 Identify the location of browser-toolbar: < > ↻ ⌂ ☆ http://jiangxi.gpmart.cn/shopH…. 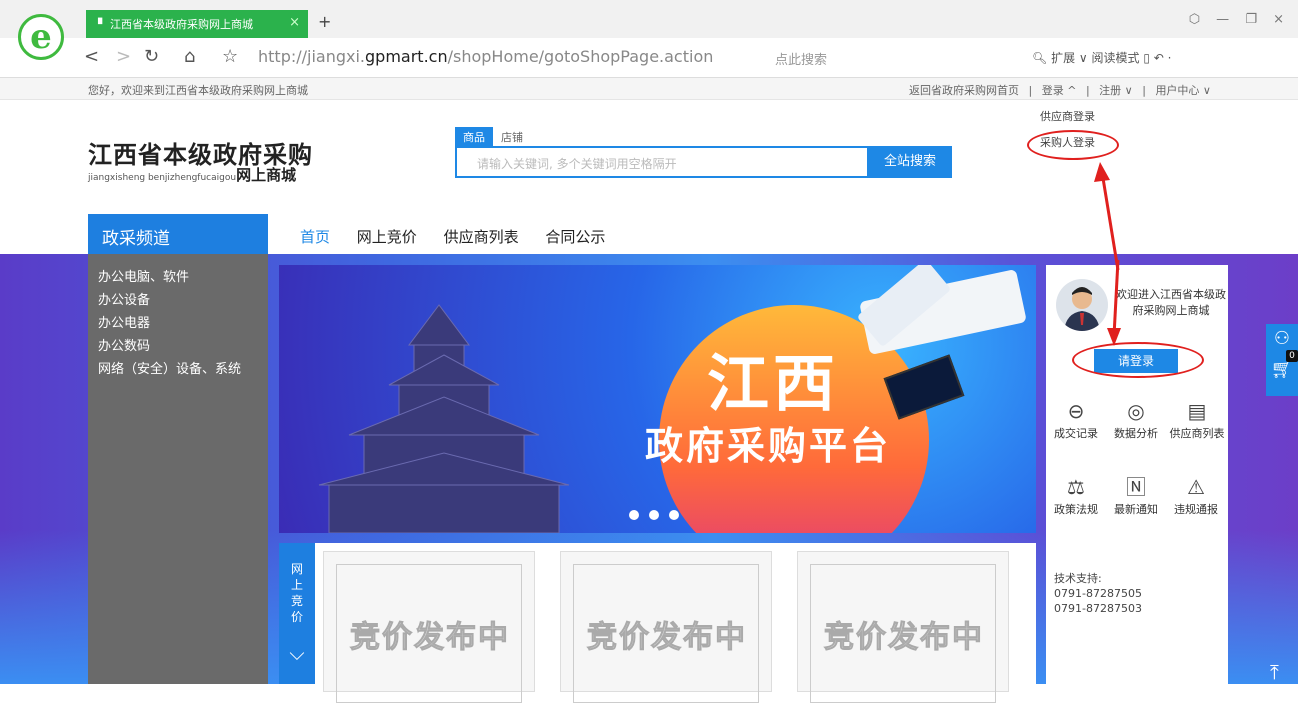
(649, 58).